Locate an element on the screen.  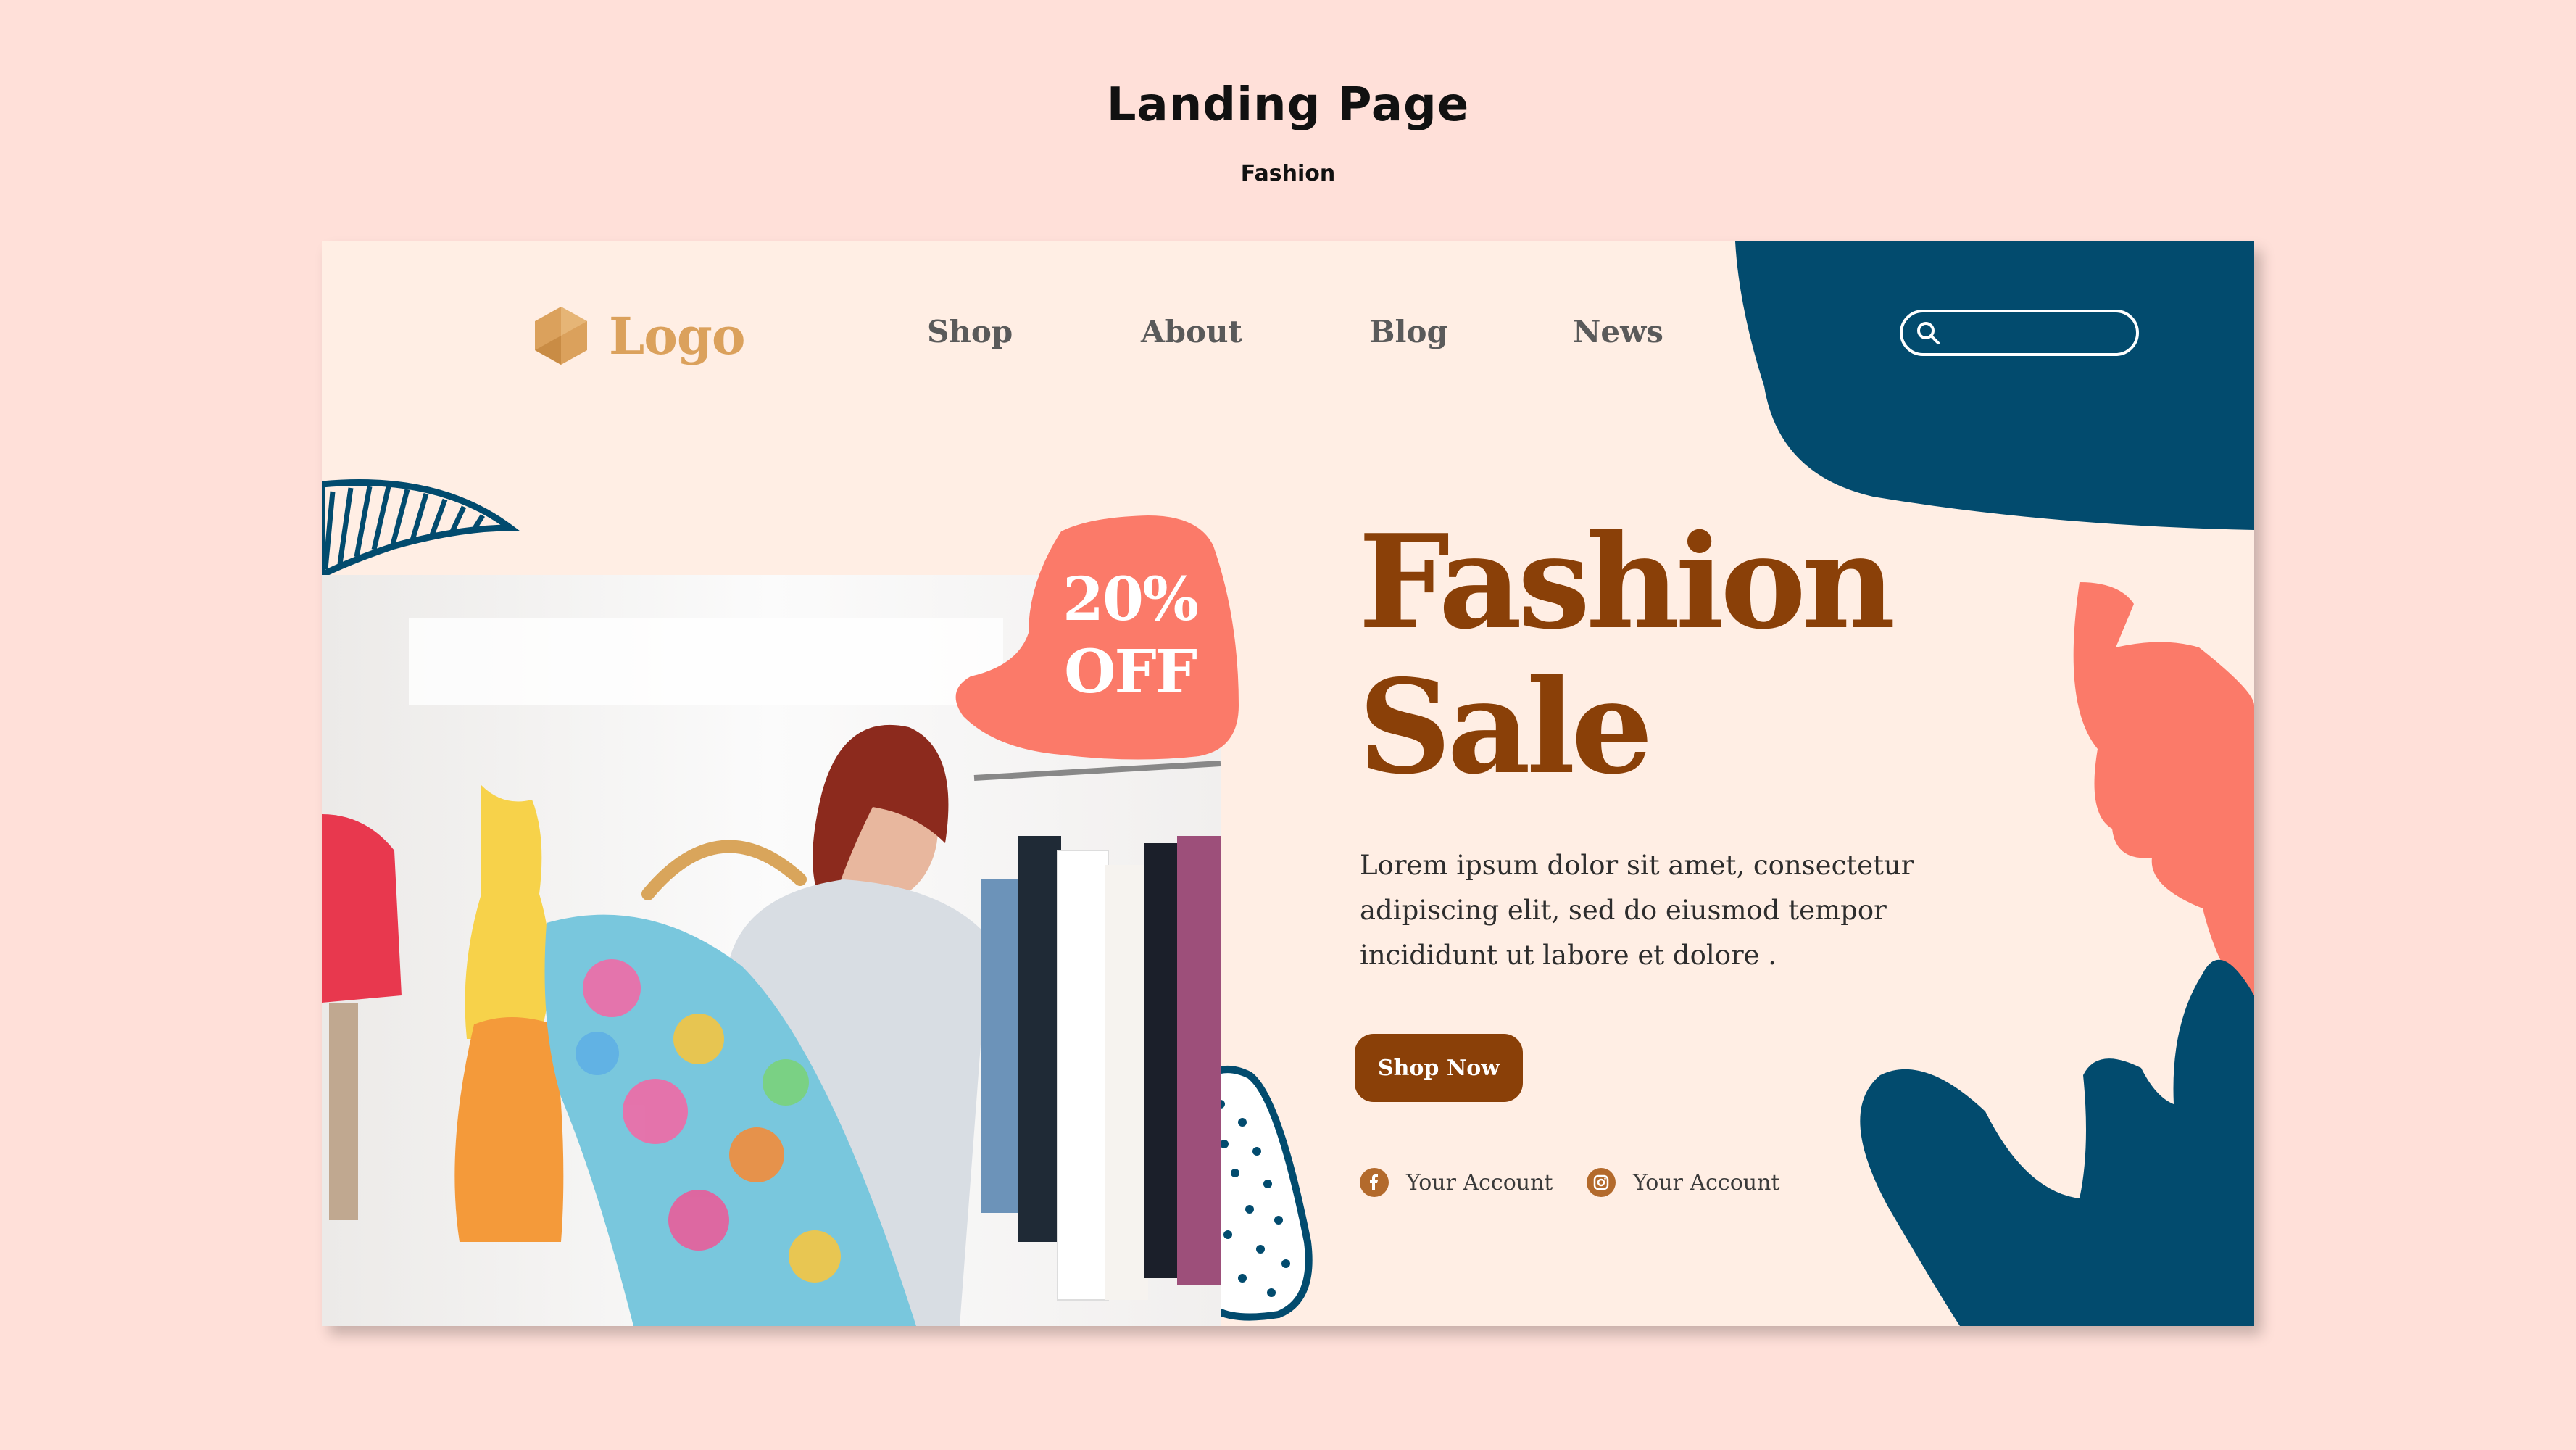
social-label-facebook: Your Account is located at coordinates (1479, 1182).